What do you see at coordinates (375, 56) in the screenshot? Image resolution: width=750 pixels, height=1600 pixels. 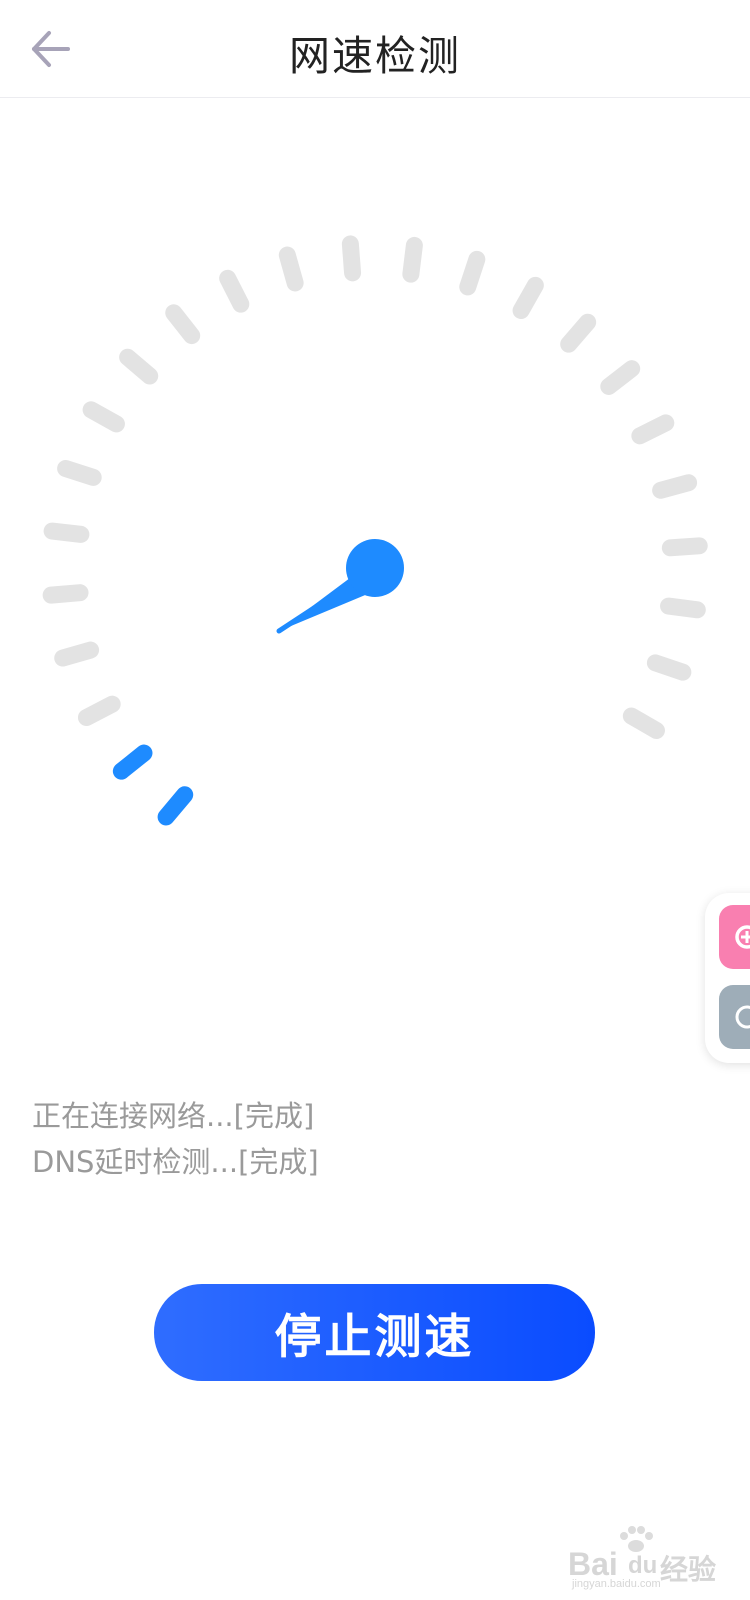 I see `page-title: 网速检测` at bounding box center [375, 56].